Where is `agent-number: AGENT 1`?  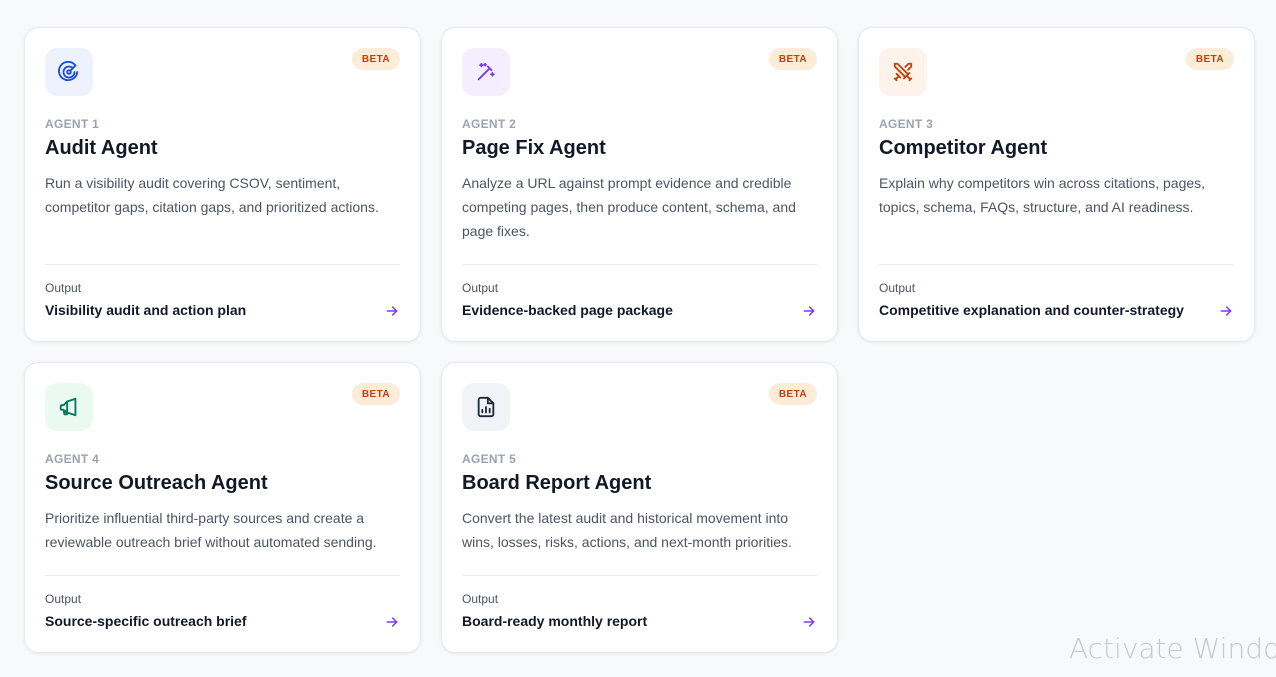 agent-number: AGENT 1 is located at coordinates (72, 124).